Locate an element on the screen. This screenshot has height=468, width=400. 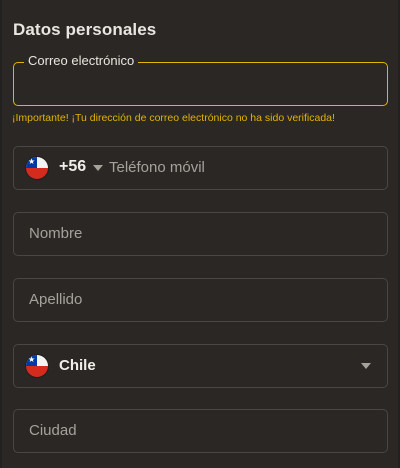
email-input is located at coordinates (200, 85).